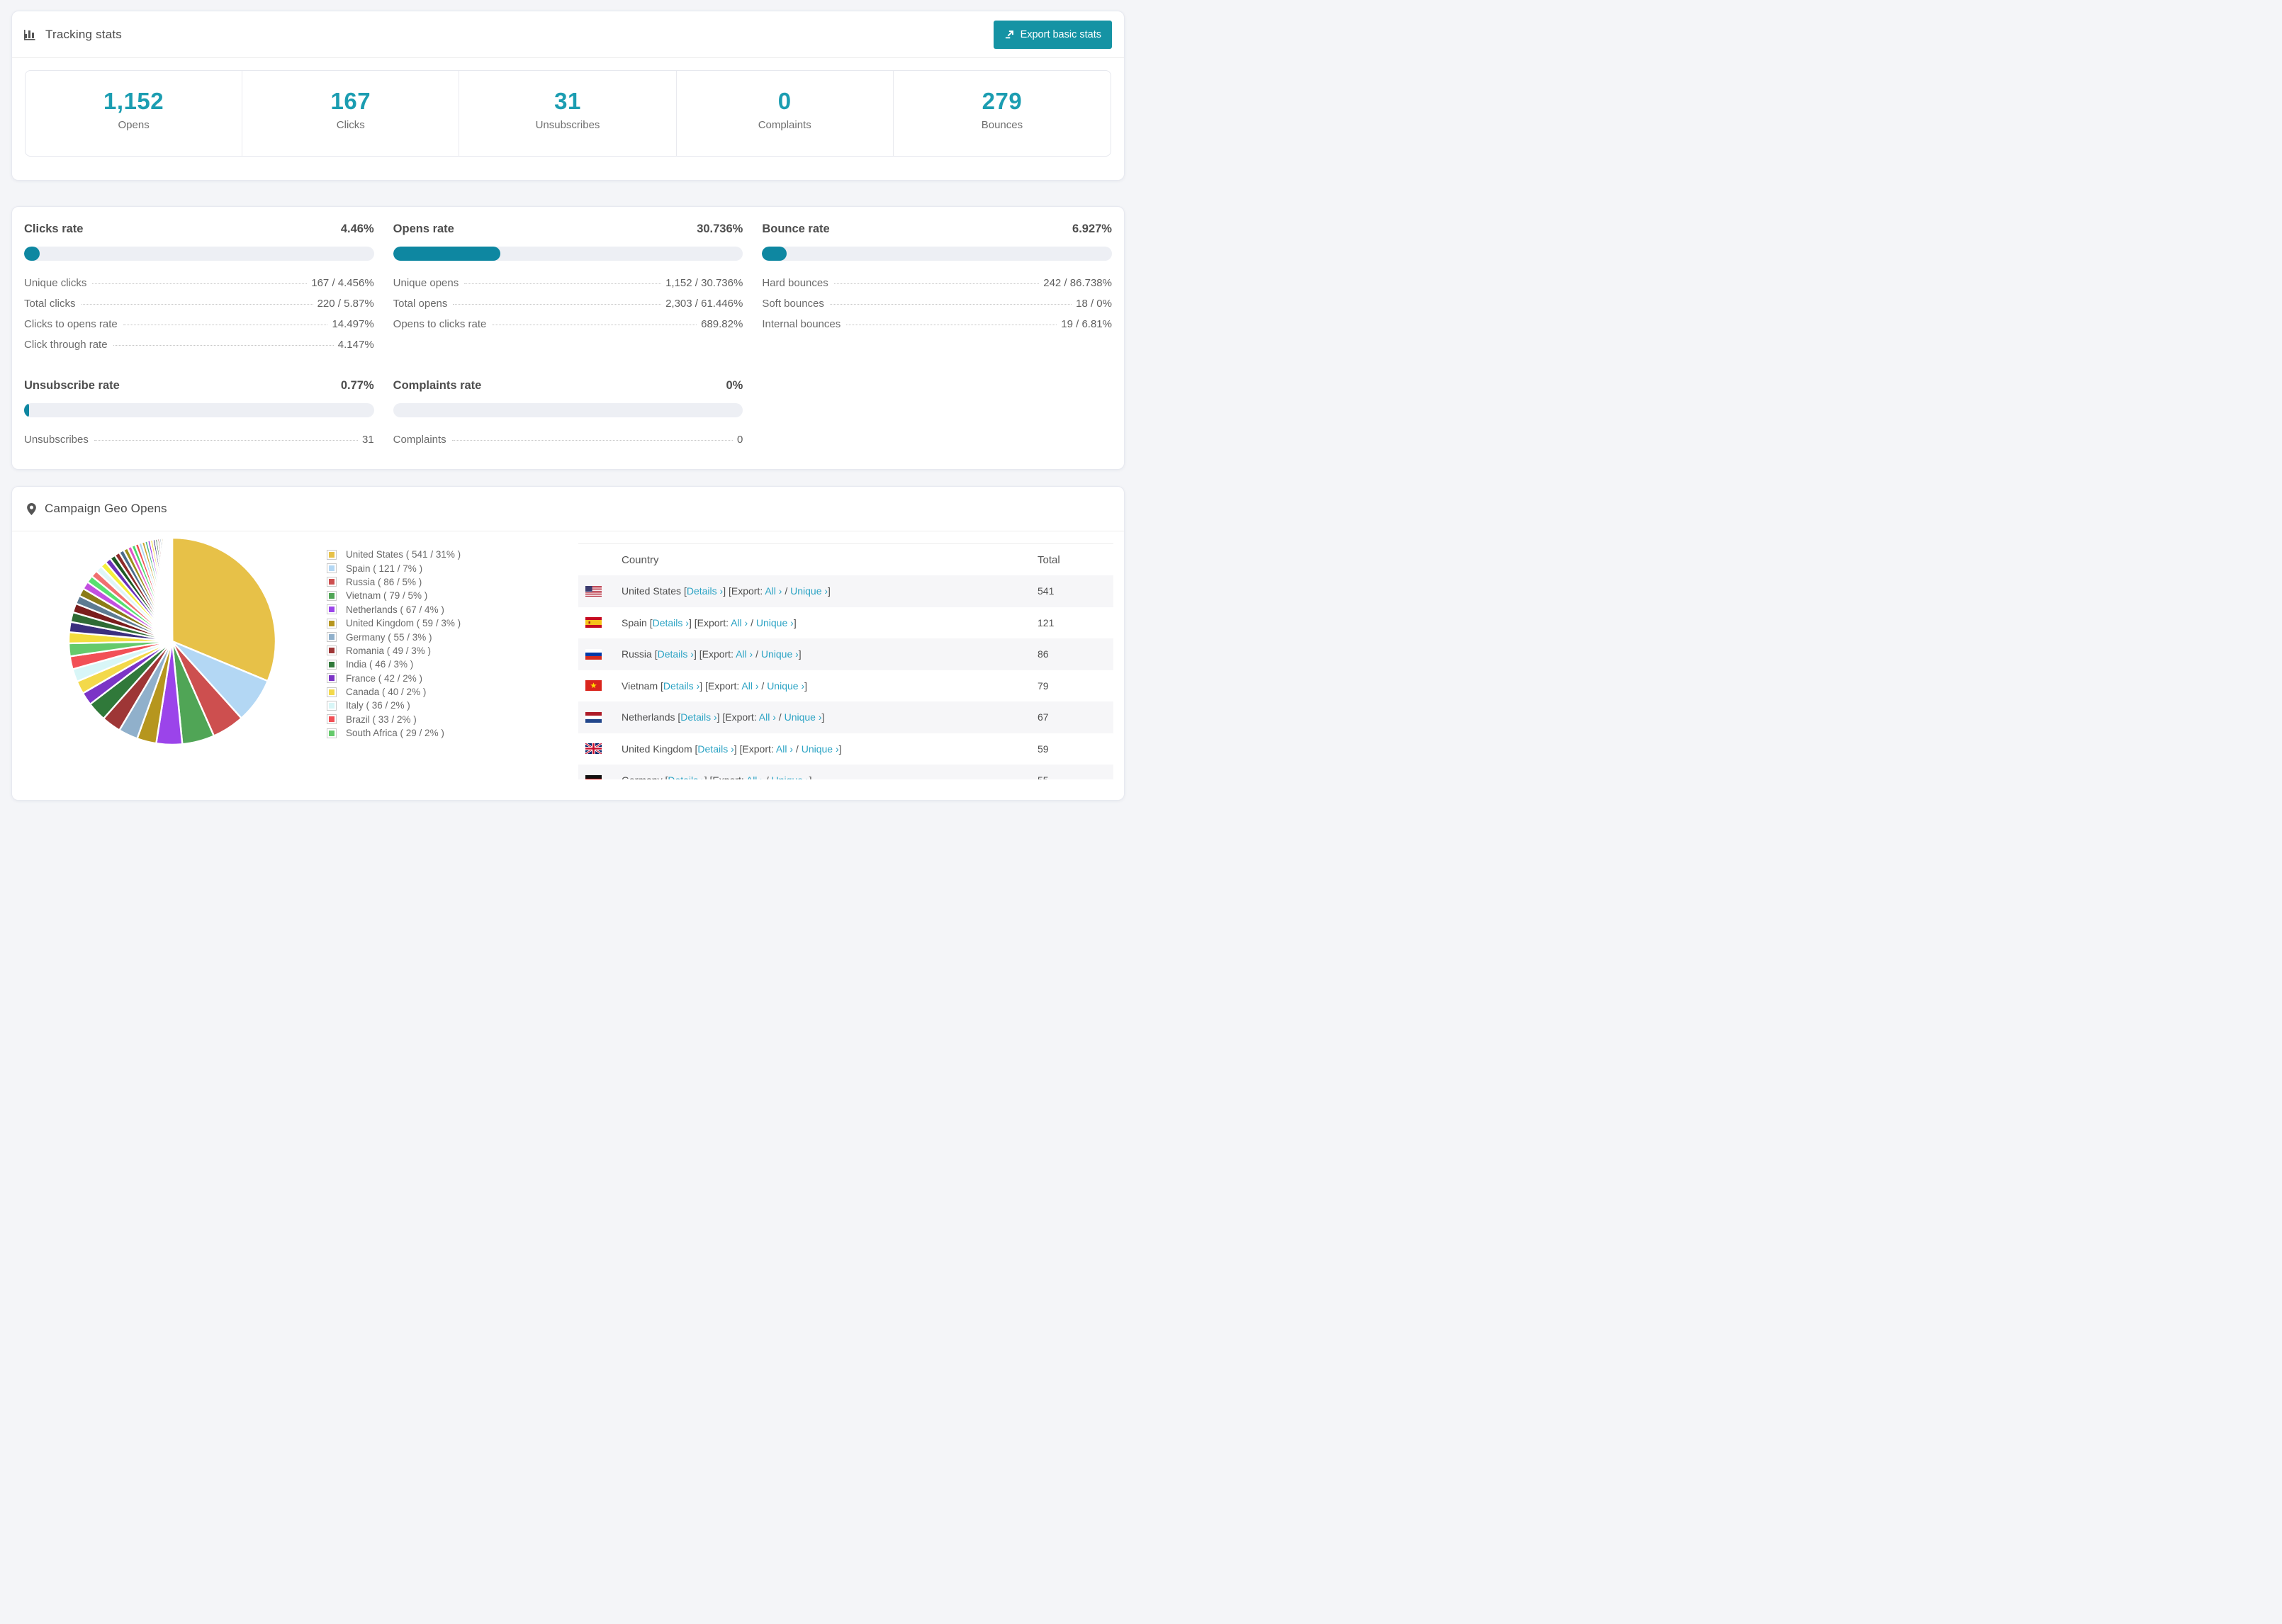  I want to click on rate-stat-label: Complaints, so click(419, 440).